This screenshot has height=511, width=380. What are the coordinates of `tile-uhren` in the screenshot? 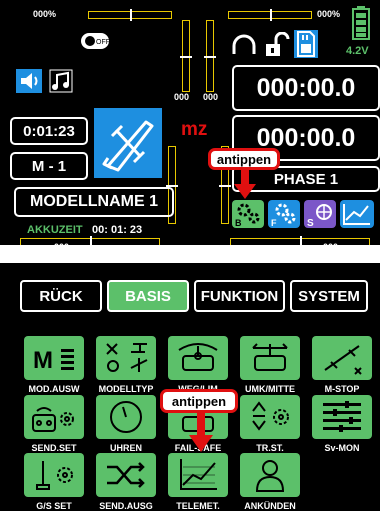 It's located at (126, 417).